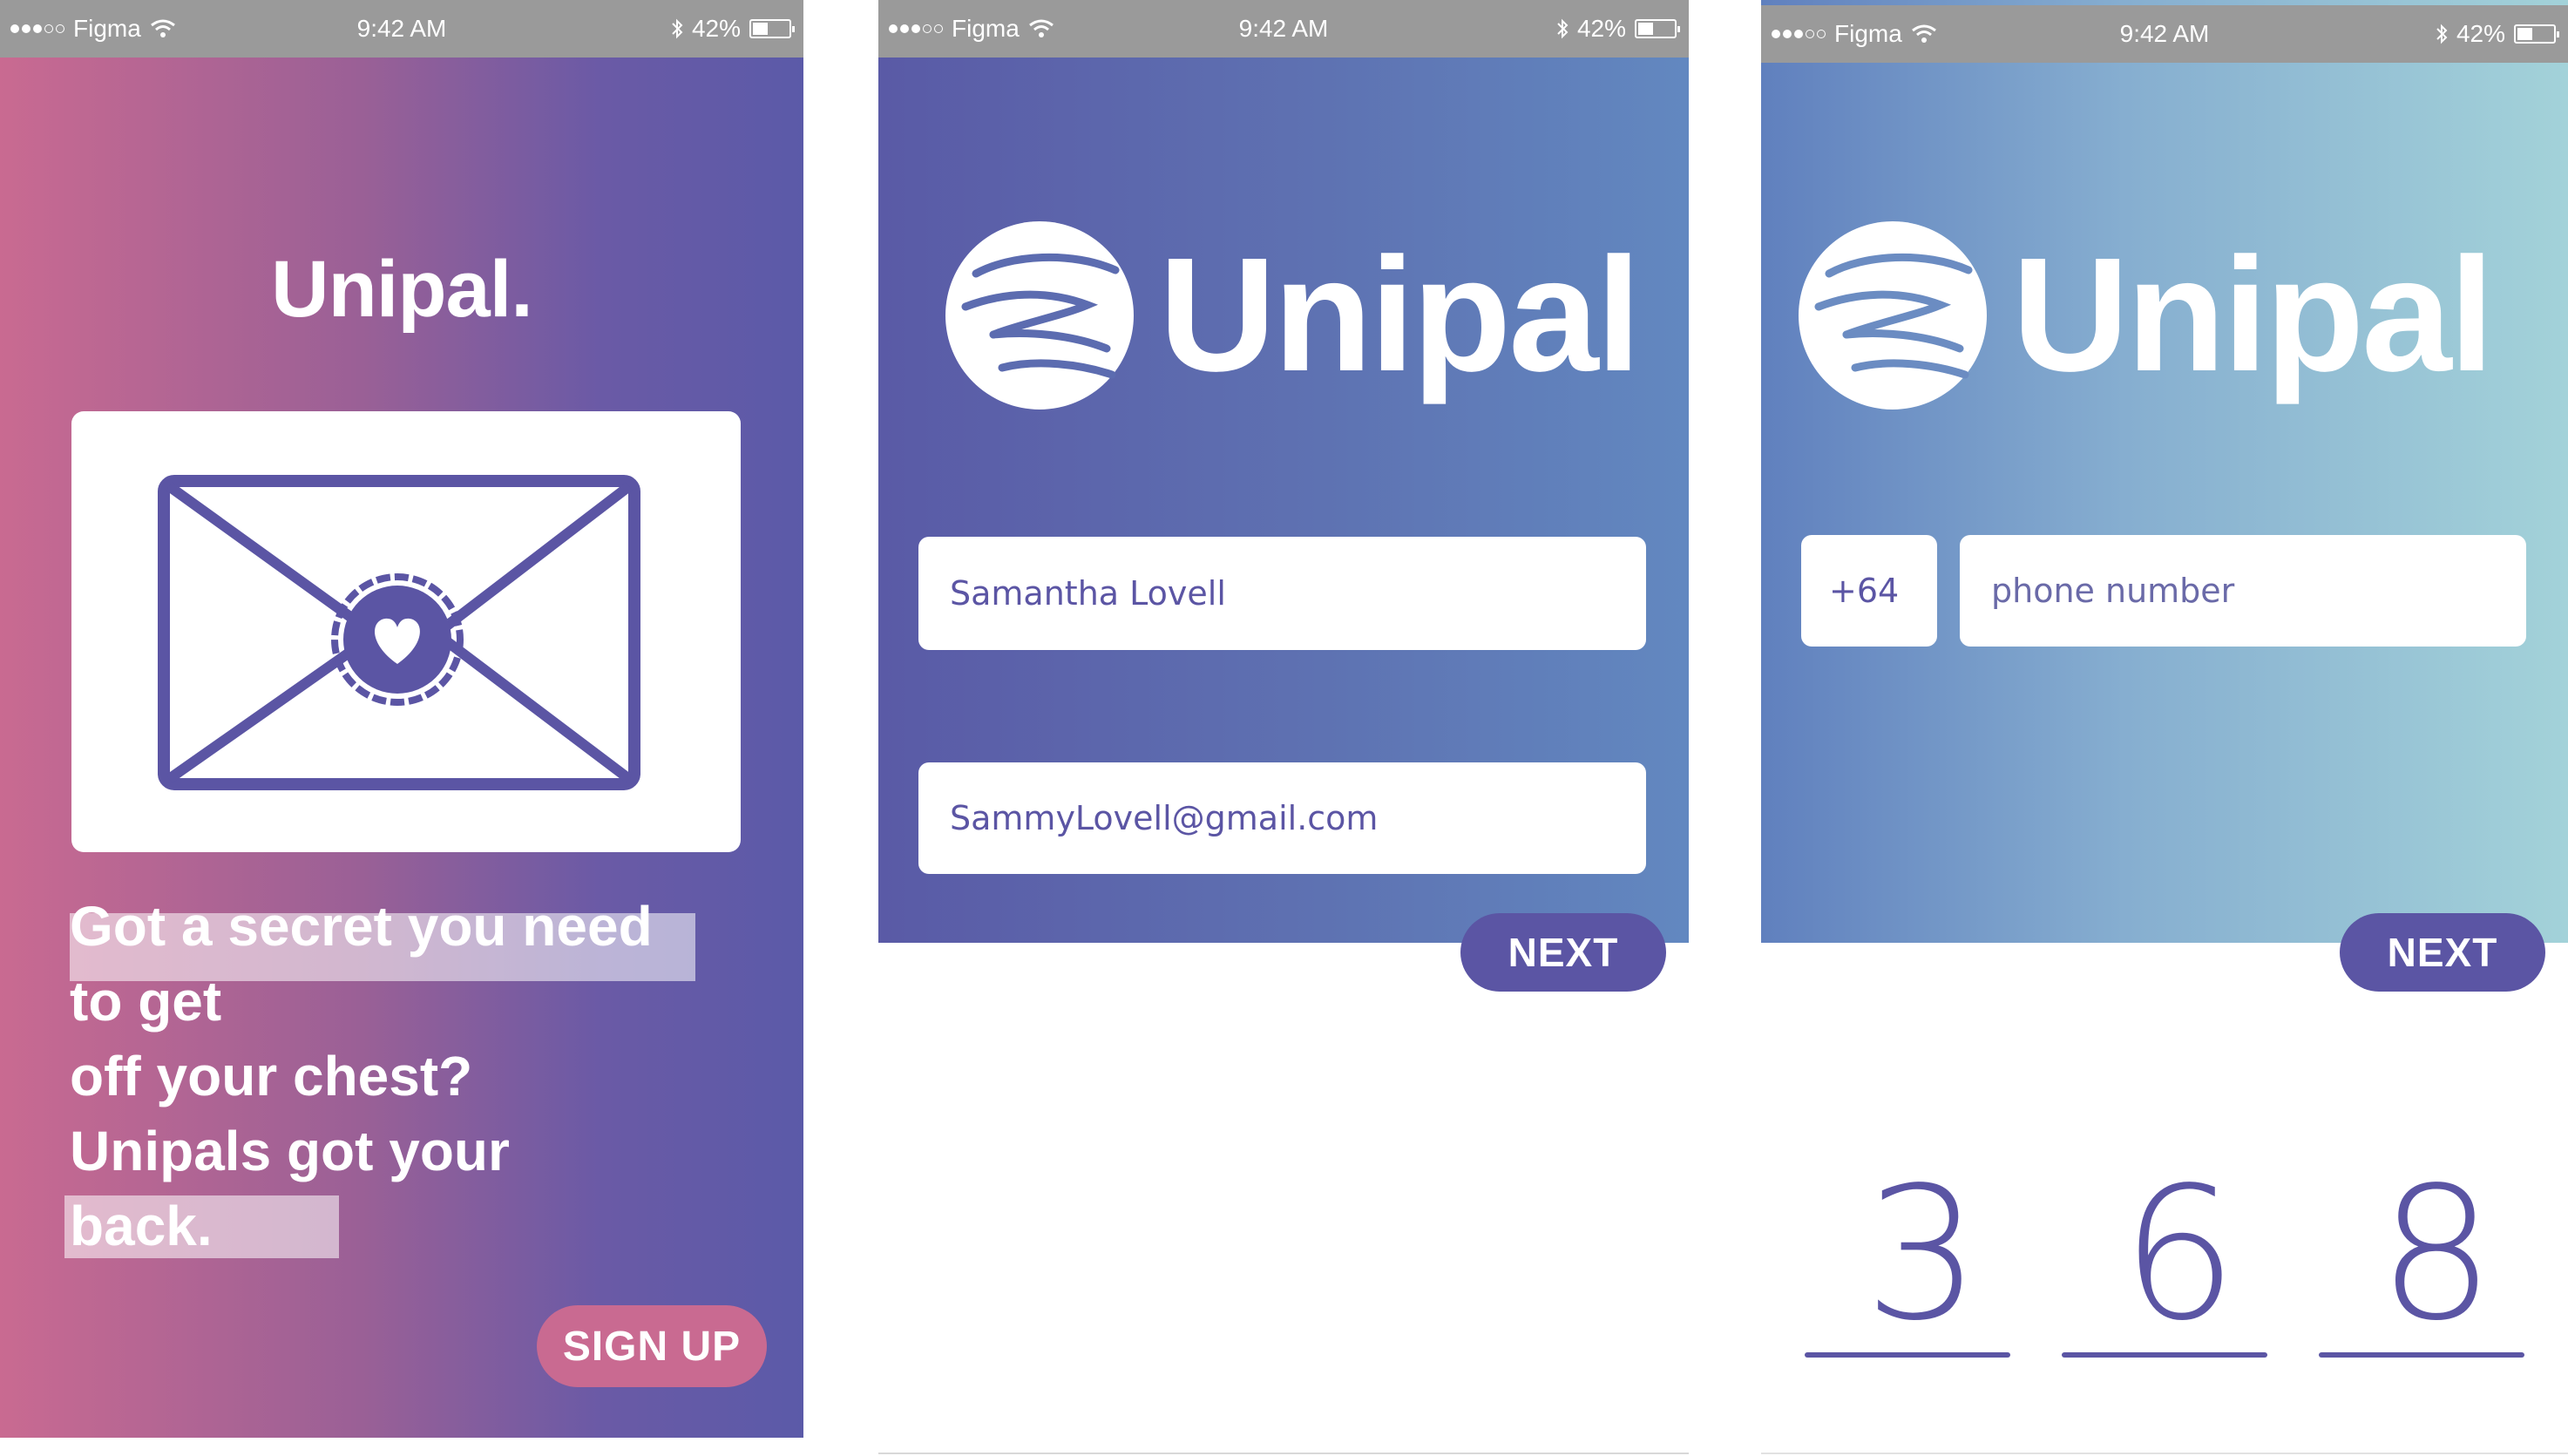 The height and width of the screenshot is (1456, 2568). I want to click on phone-number-input: phone number, so click(2243, 591).